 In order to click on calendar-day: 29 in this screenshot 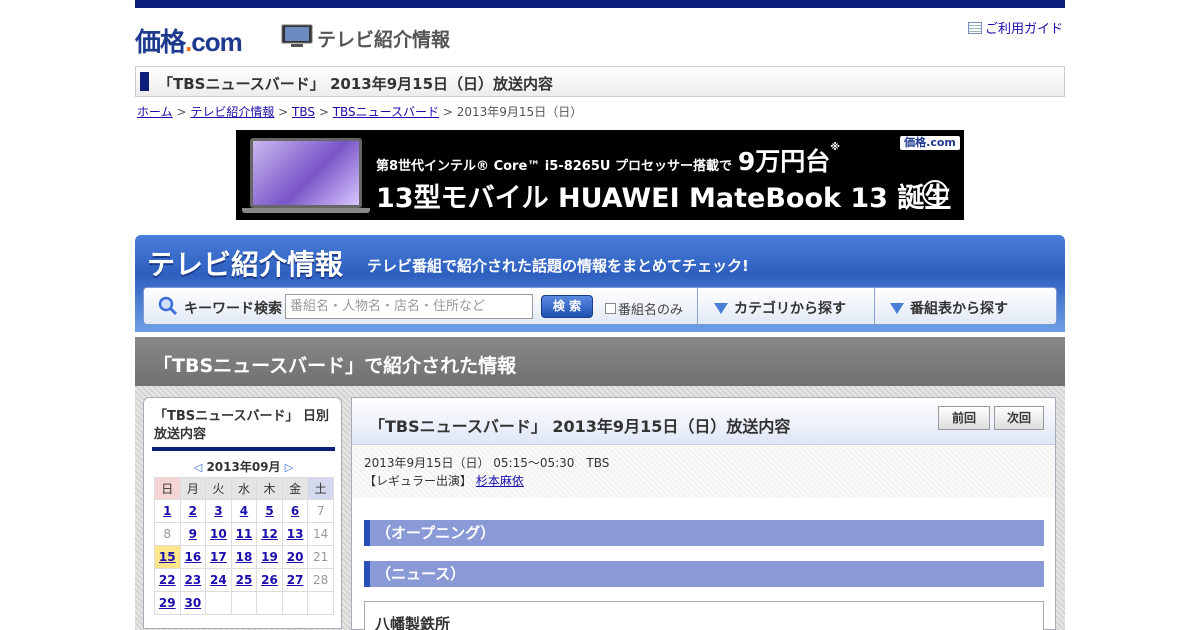, I will do `click(167, 603)`.